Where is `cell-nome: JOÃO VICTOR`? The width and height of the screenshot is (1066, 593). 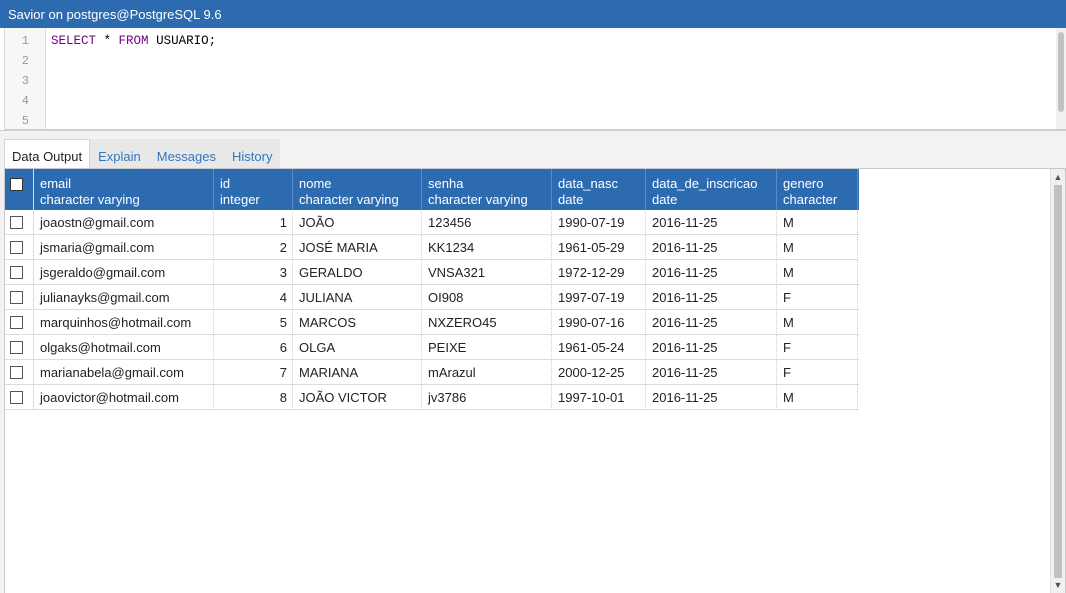
cell-nome: JOÃO VICTOR is located at coordinates (357, 397).